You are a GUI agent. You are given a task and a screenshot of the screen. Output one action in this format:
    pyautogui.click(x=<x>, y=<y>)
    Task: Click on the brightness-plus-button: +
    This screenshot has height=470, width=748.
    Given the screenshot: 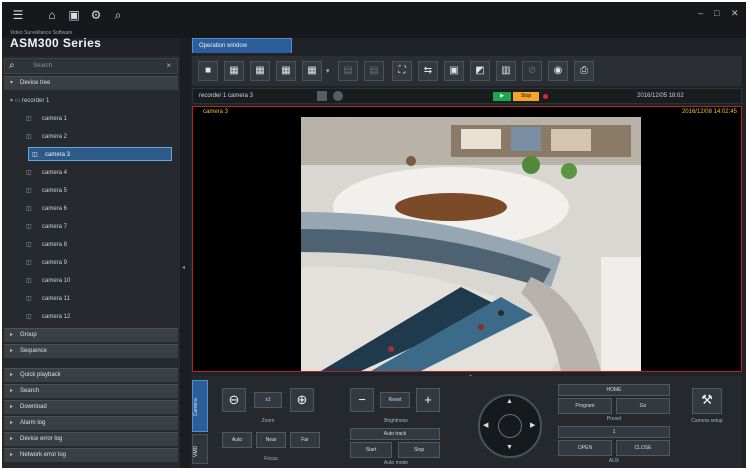 What is the action you would take?
    pyautogui.click(x=428, y=400)
    